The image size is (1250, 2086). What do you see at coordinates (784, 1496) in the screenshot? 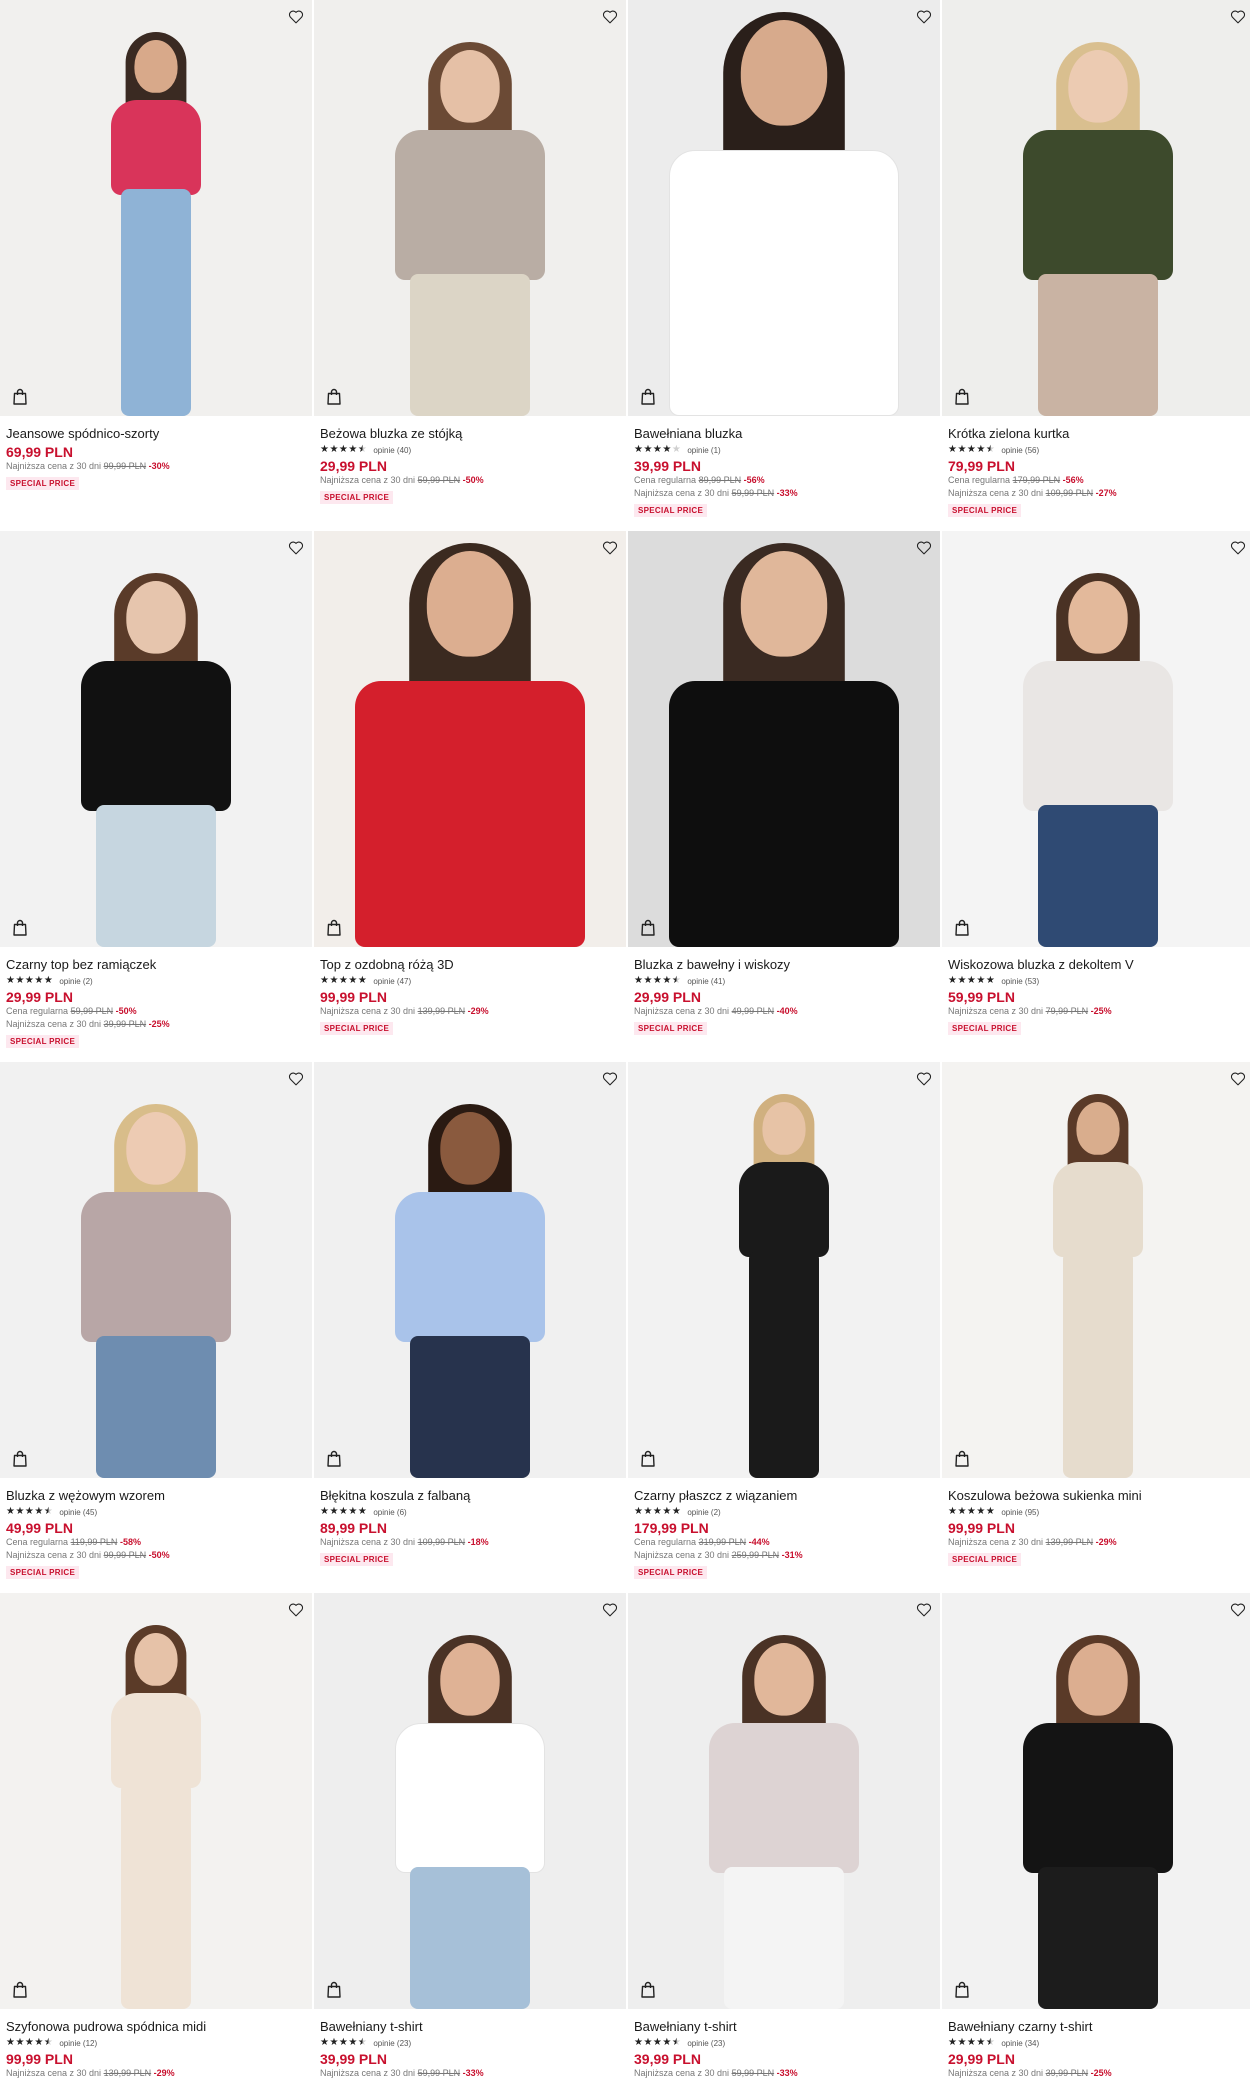
I see `product-name: Czarny płaszcz z wiązaniem` at bounding box center [784, 1496].